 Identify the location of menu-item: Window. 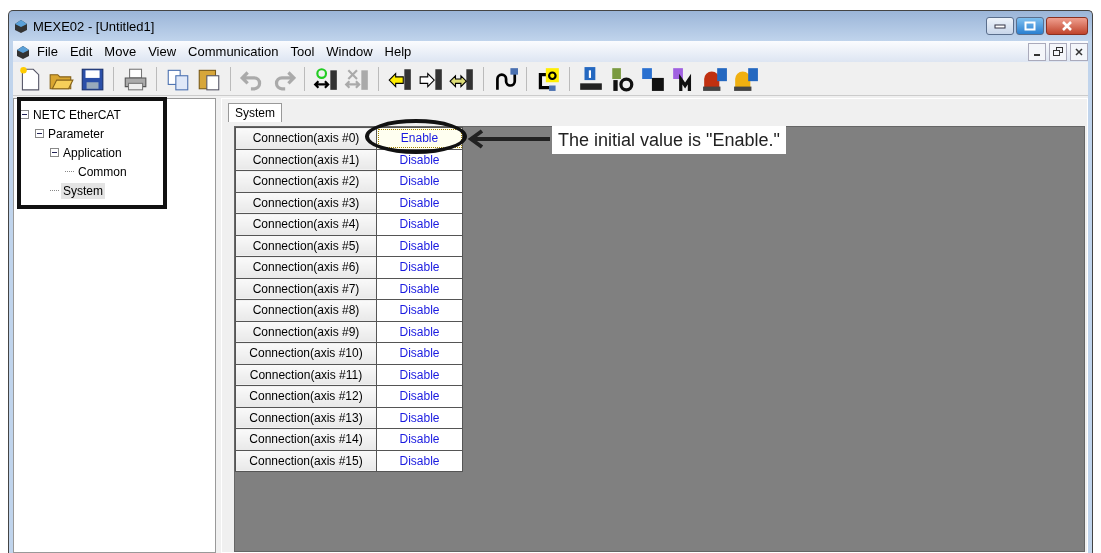
(349, 51).